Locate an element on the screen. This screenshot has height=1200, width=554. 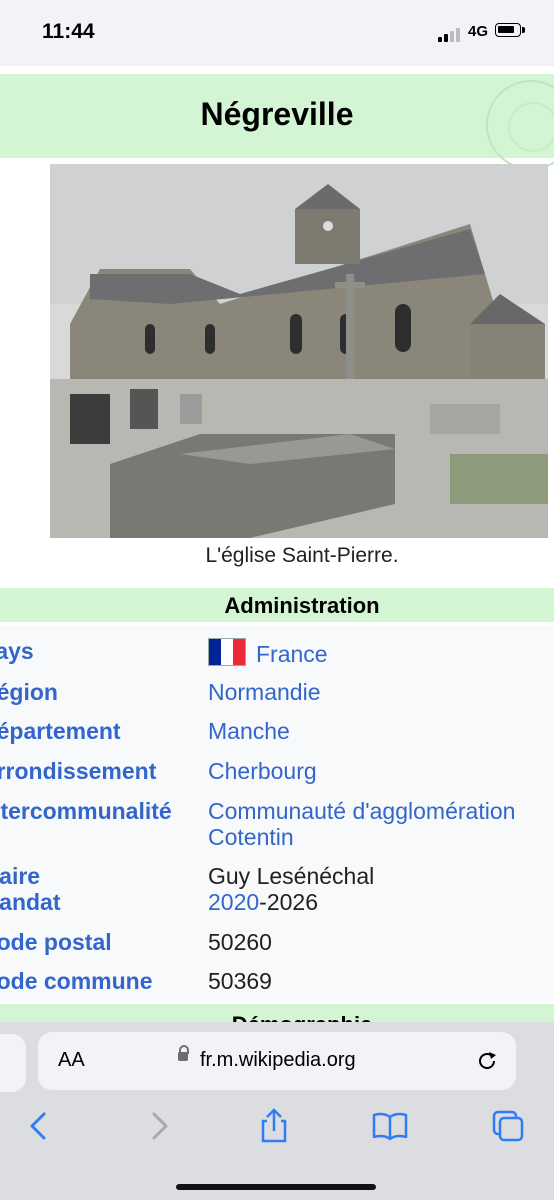
label-intercommunalite: Intercommunalité is located at coordinates (86, 811).